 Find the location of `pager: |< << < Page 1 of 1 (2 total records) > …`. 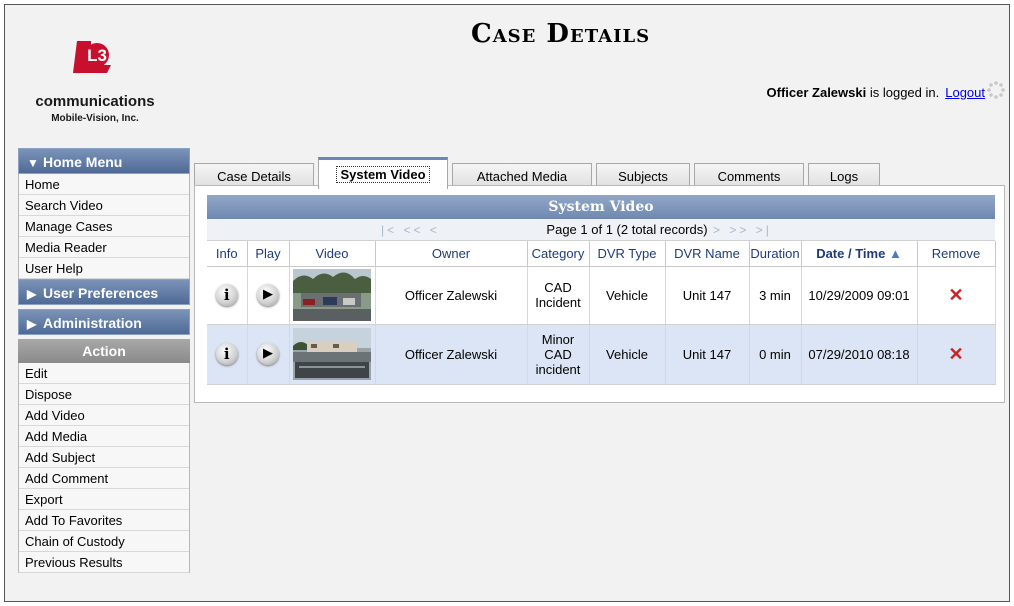

pager: |< << < Page 1 of 1 (2 total records) > … is located at coordinates (601, 230).